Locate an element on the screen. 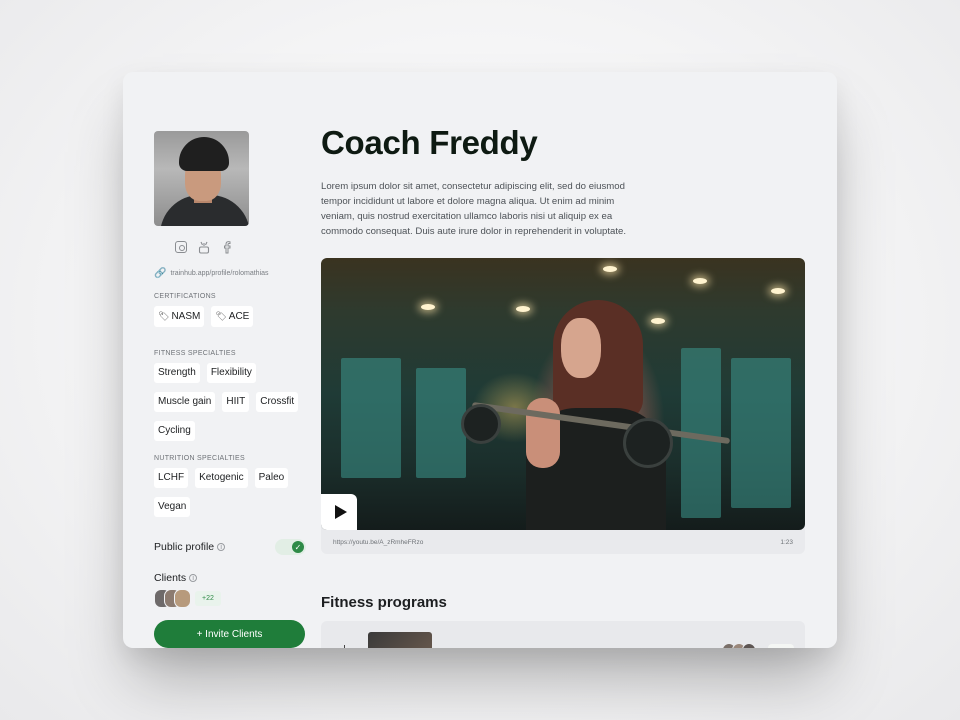 The image size is (960, 720). public-profile-label: Public profile i is located at coordinates (190, 547).